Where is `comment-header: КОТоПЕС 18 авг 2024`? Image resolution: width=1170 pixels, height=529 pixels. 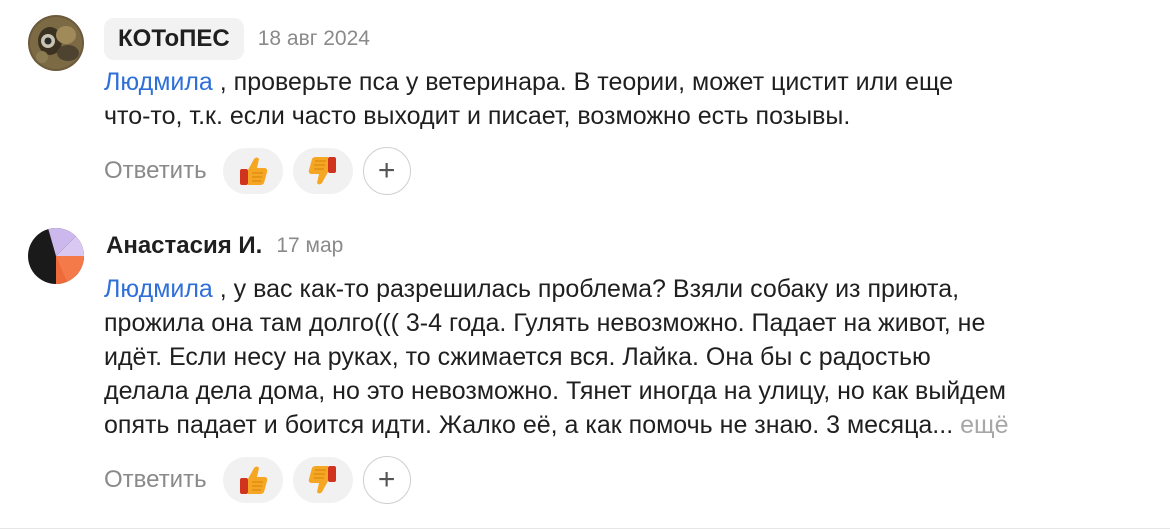
comment-header: КОТоПЕС 18 авг 2024 is located at coordinates (237, 39).